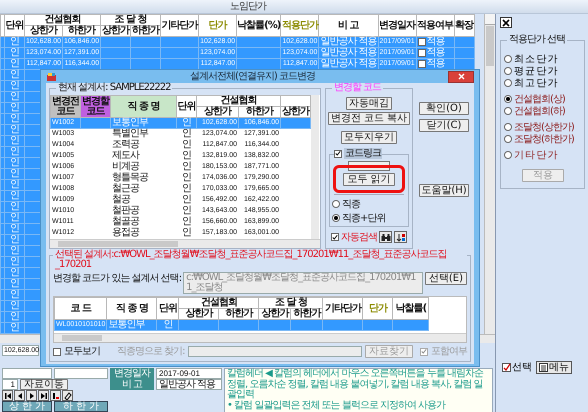 The image size is (588, 412). What do you see at coordinates (554, 367) in the screenshot?
I see `menu-button: 메뉴` at bounding box center [554, 367].